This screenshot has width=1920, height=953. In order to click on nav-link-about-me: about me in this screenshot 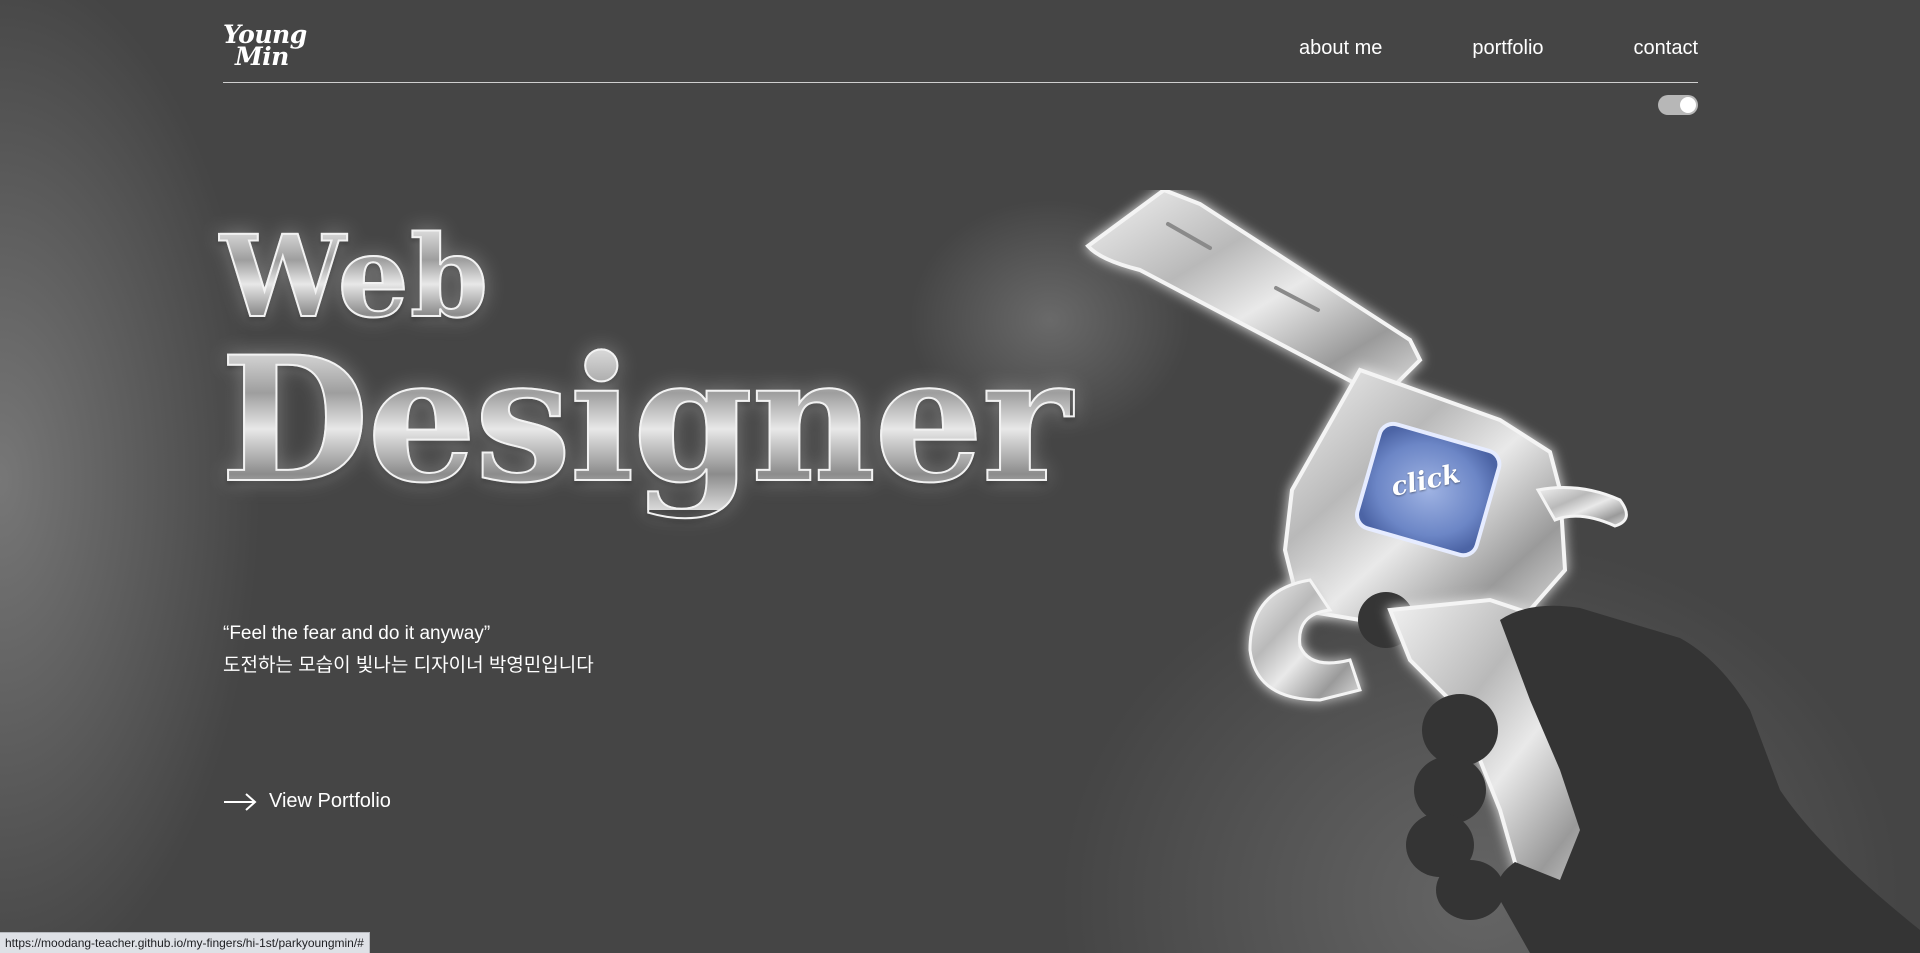, I will do `click(1340, 48)`.